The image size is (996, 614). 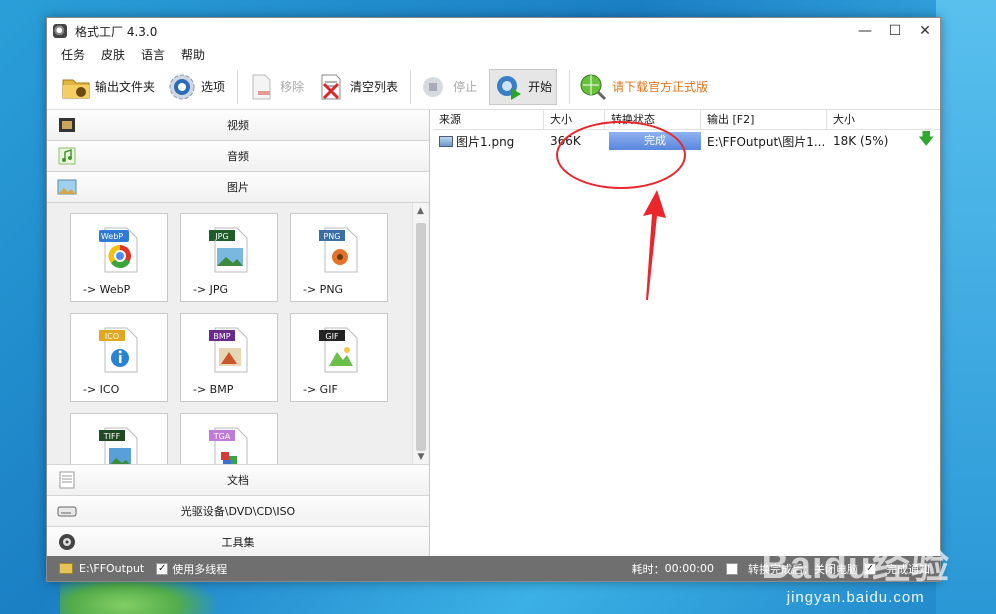 What do you see at coordinates (925, 31) in the screenshot?
I see `close-button: ✕` at bounding box center [925, 31].